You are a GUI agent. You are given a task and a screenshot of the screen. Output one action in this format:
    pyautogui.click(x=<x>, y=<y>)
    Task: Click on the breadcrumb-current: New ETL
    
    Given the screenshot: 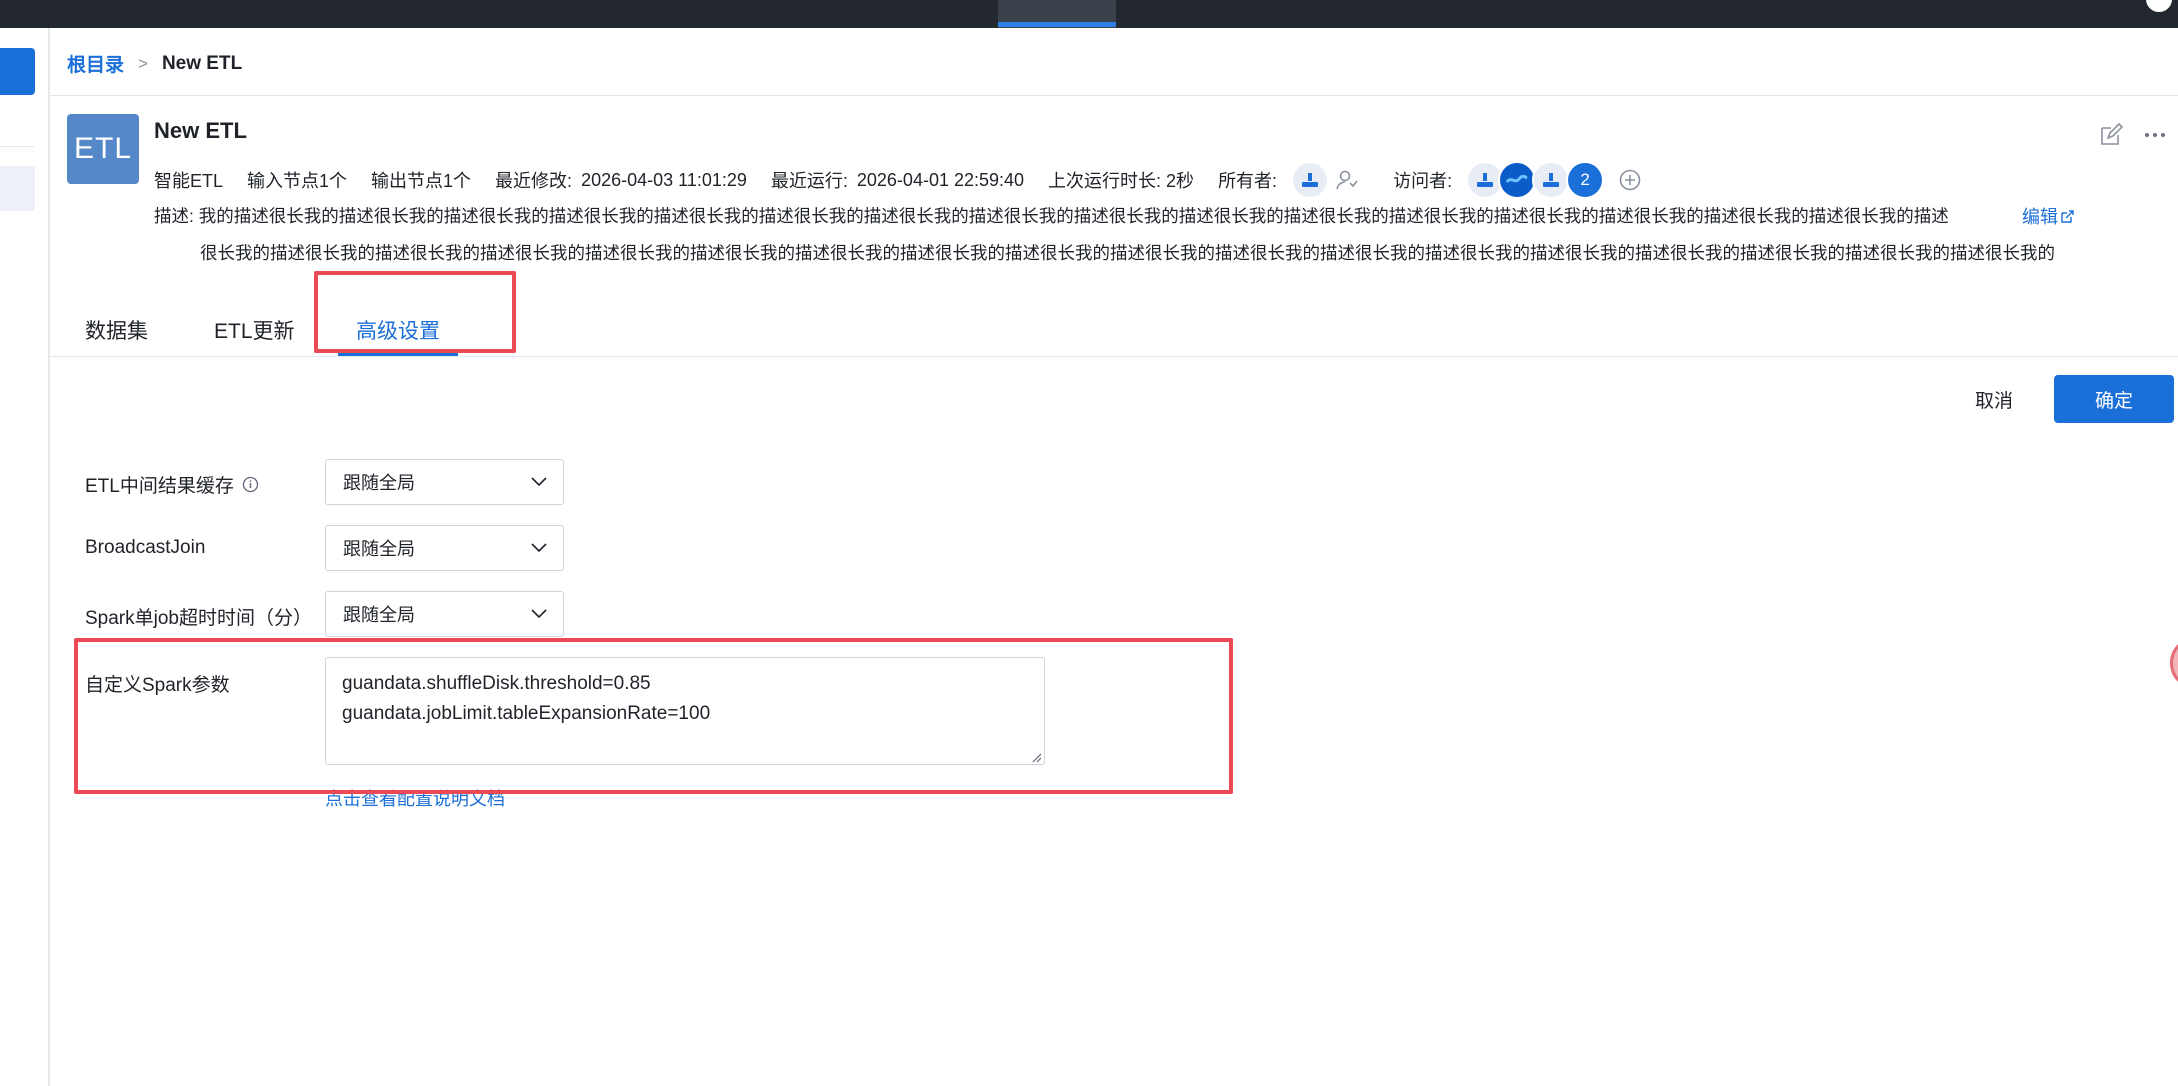 What is the action you would take?
    pyautogui.click(x=202, y=63)
    